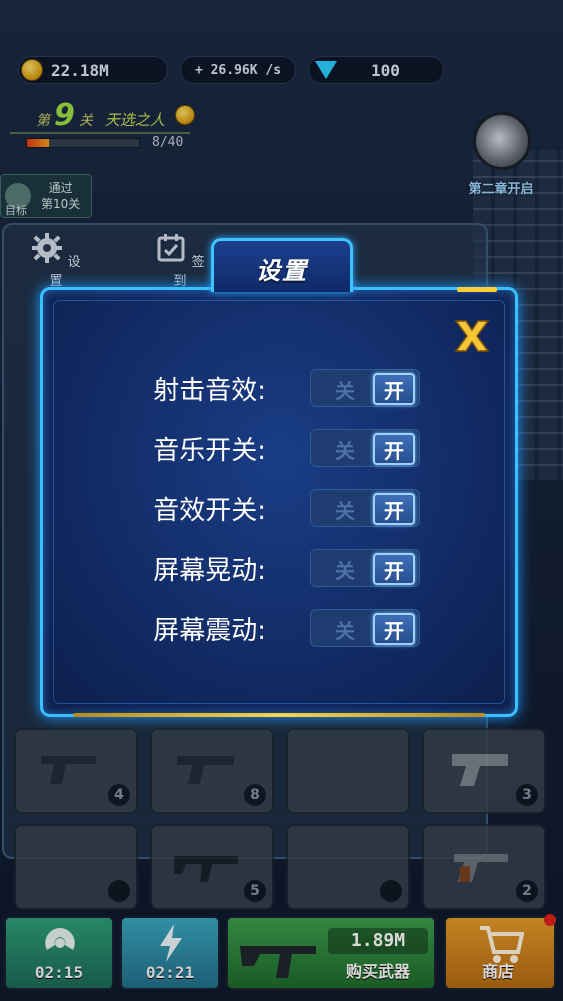  Describe the element at coordinates (279, 627) in the screenshot. I see `setting-row-screen-vibration: 屏幕震动: 关 开` at that location.